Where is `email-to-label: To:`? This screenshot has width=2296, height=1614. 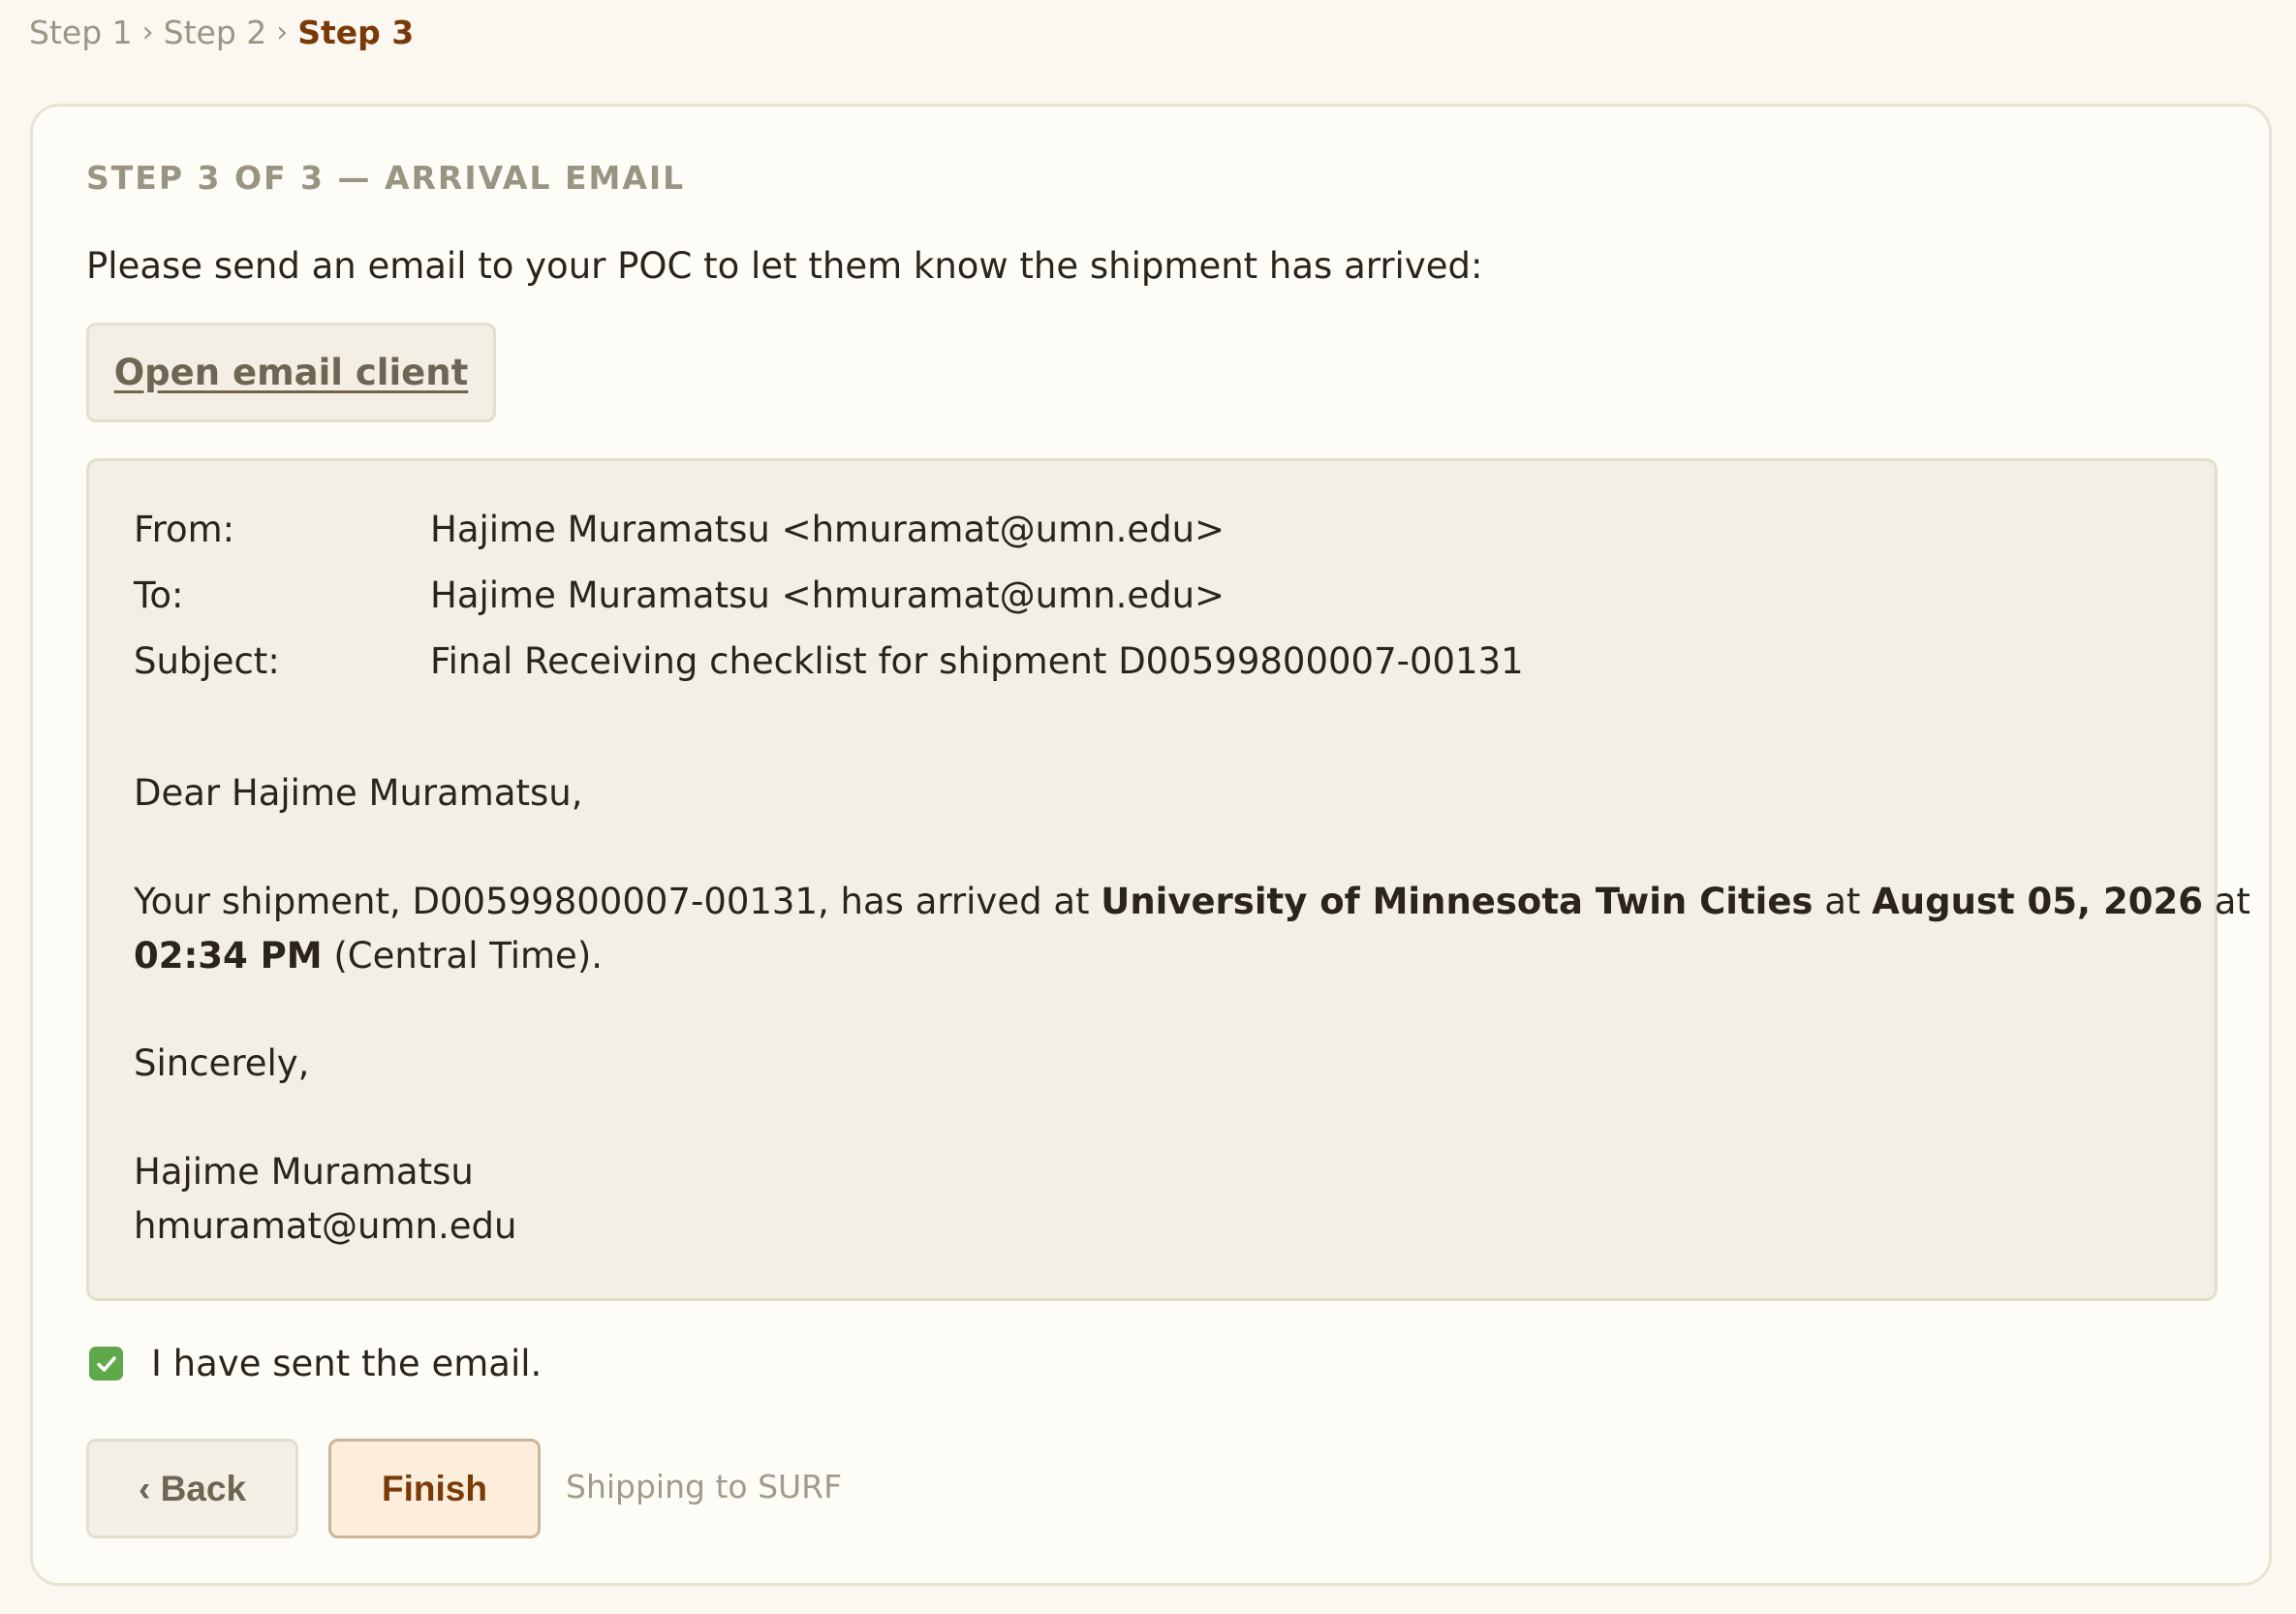
email-to-label: To: is located at coordinates (159, 595).